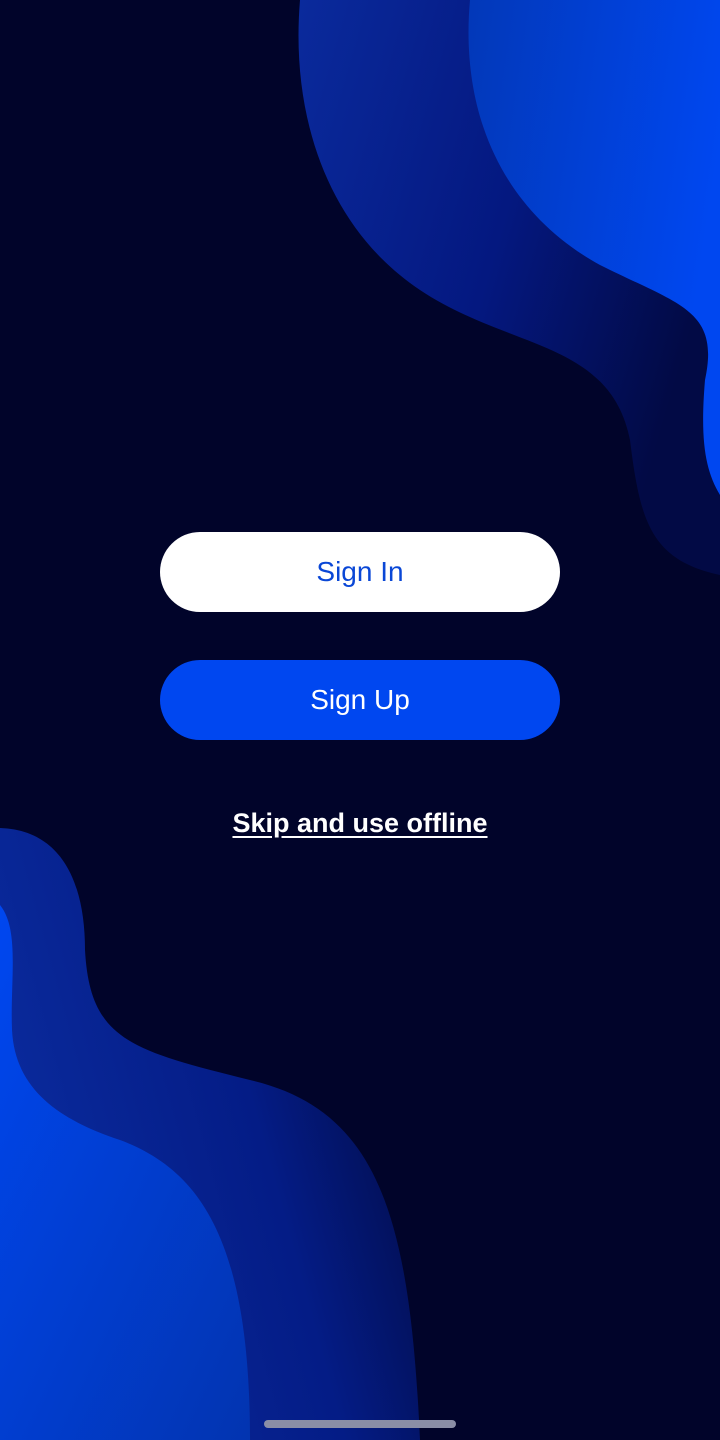 The width and height of the screenshot is (720, 1440). What do you see at coordinates (360, 572) in the screenshot?
I see `sign-in-button: Sign In` at bounding box center [360, 572].